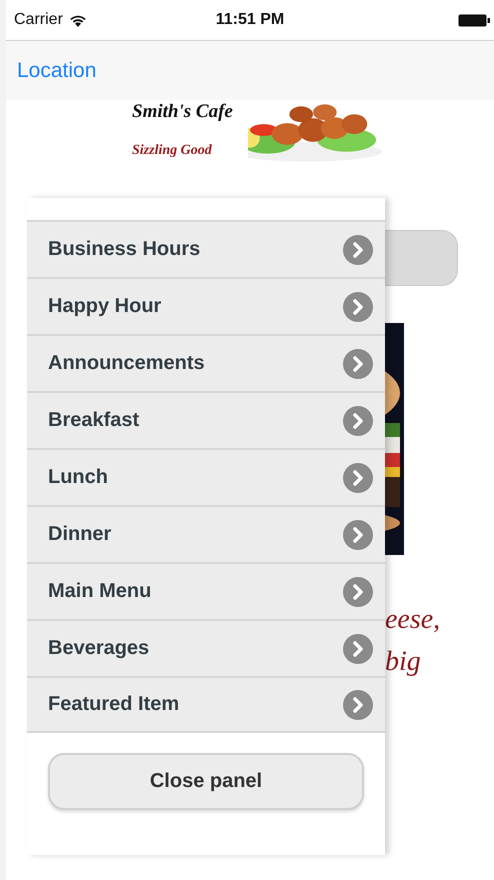  I want to click on menu-item: Featured Item, so click(206, 704).